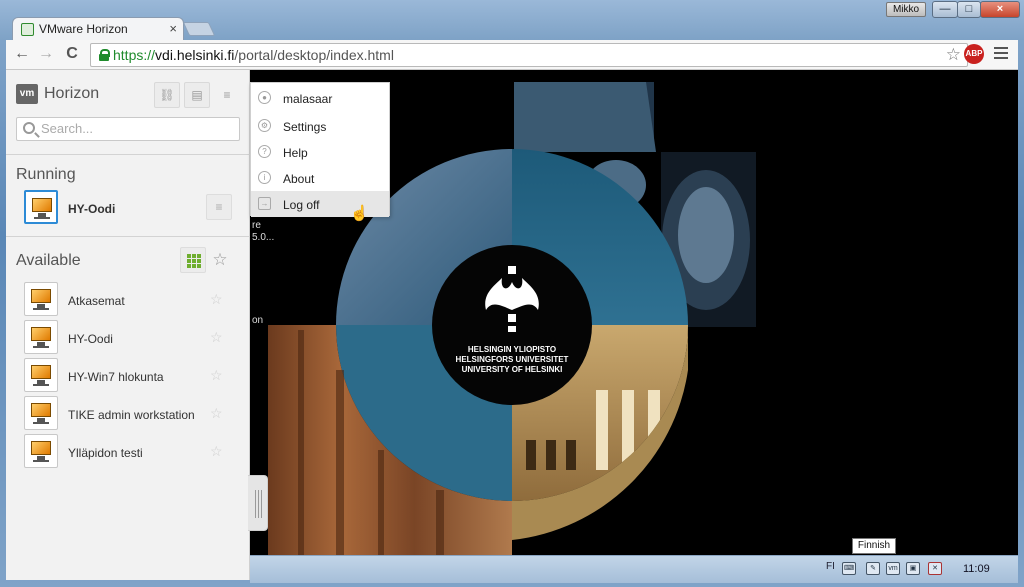 The width and height of the screenshot is (1024, 587). I want to click on available-item: Ylläpidon testi ☆, so click(129, 452).